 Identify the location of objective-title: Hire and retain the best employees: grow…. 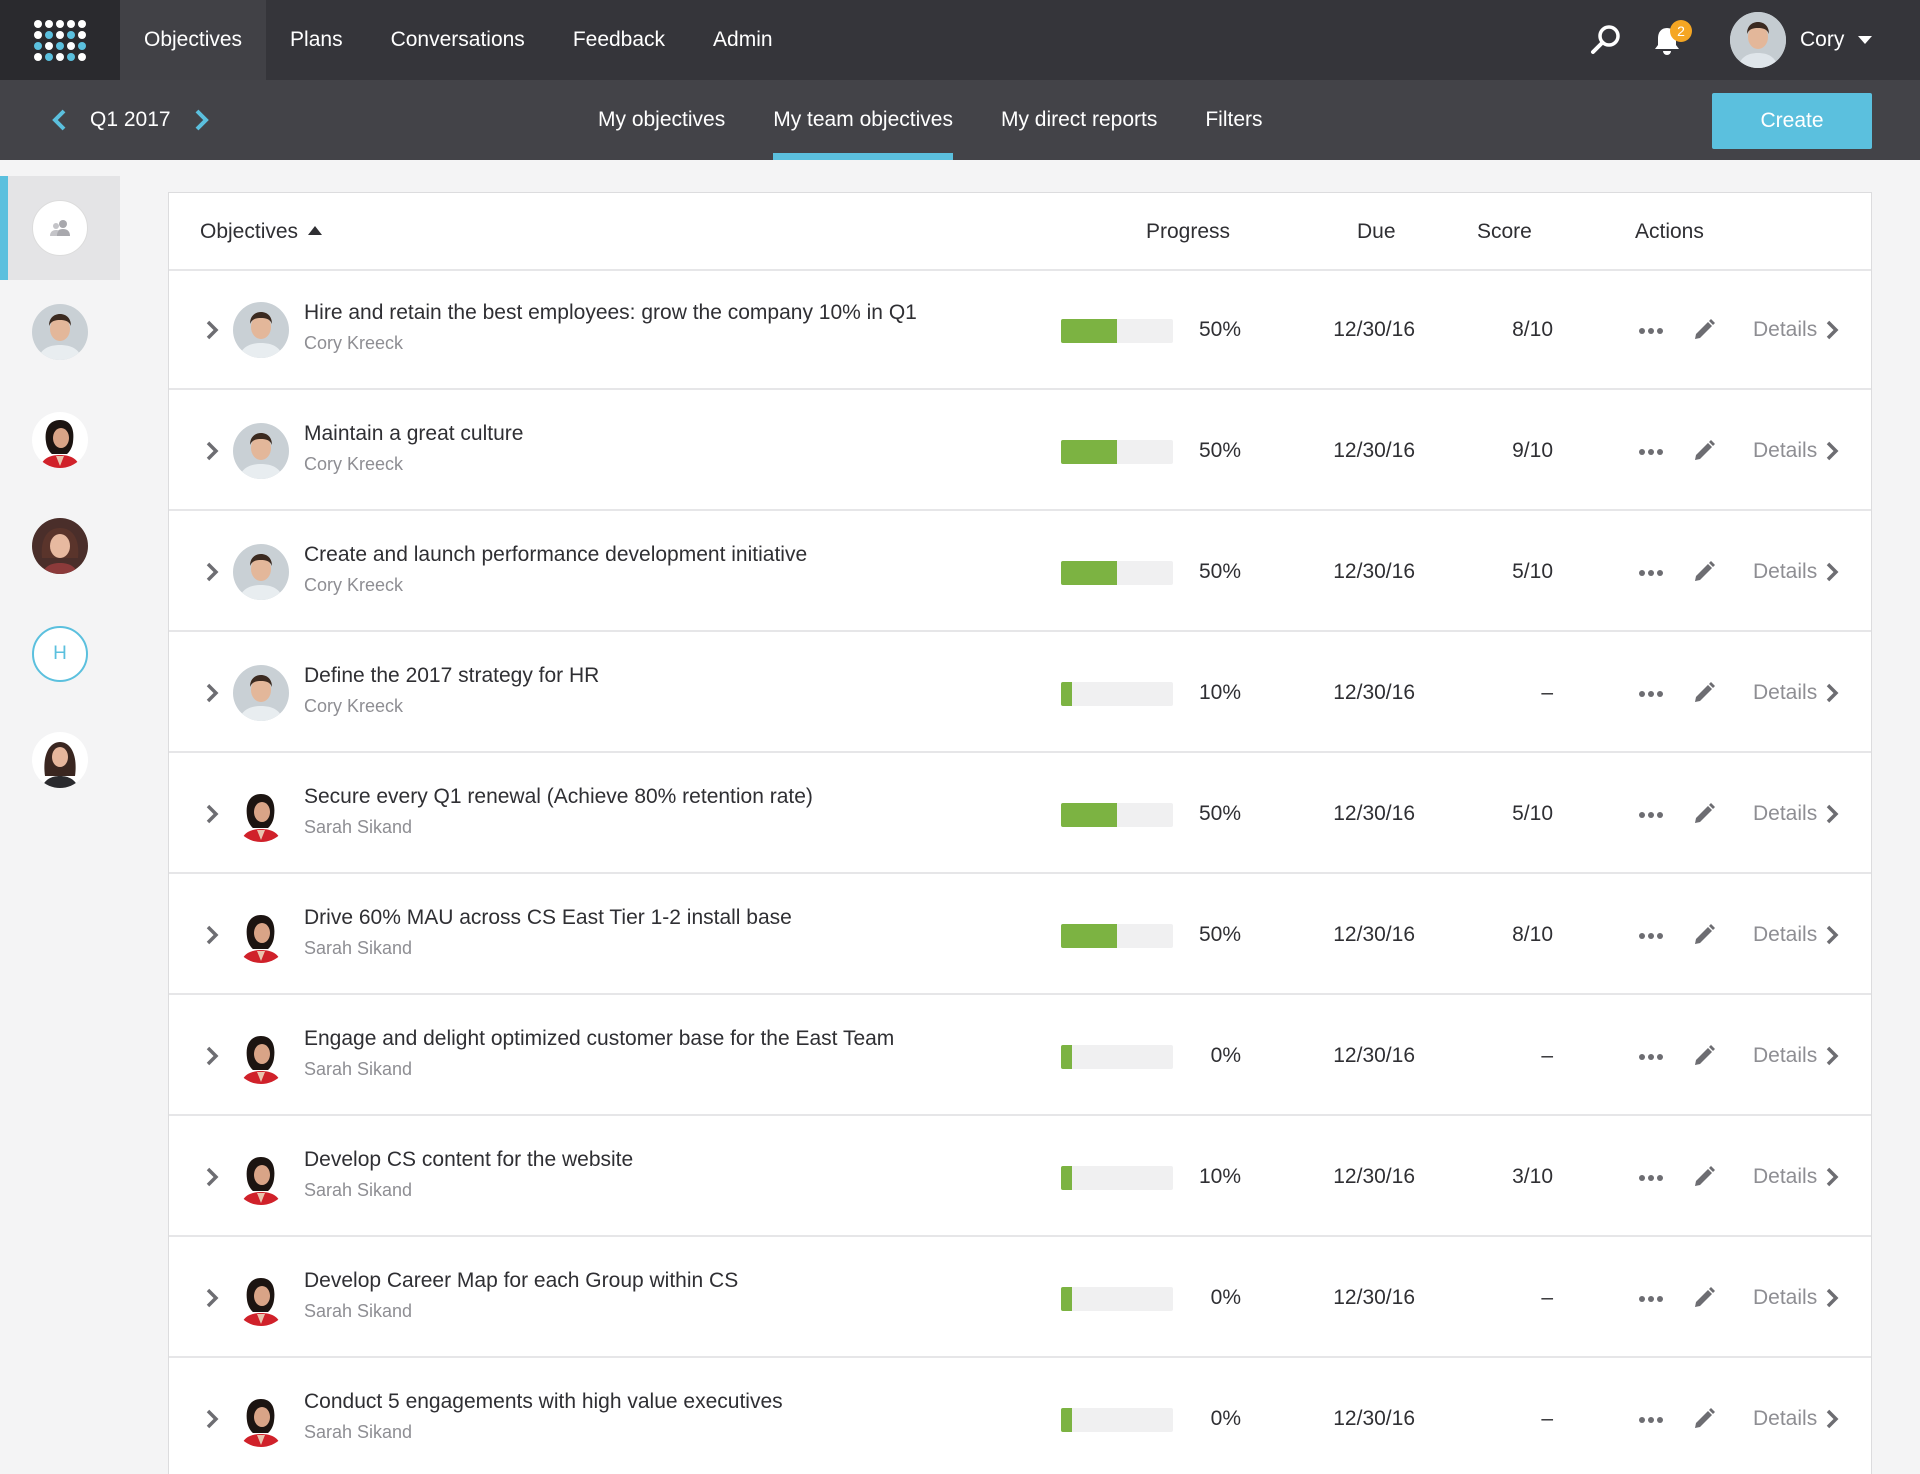
(610, 313).